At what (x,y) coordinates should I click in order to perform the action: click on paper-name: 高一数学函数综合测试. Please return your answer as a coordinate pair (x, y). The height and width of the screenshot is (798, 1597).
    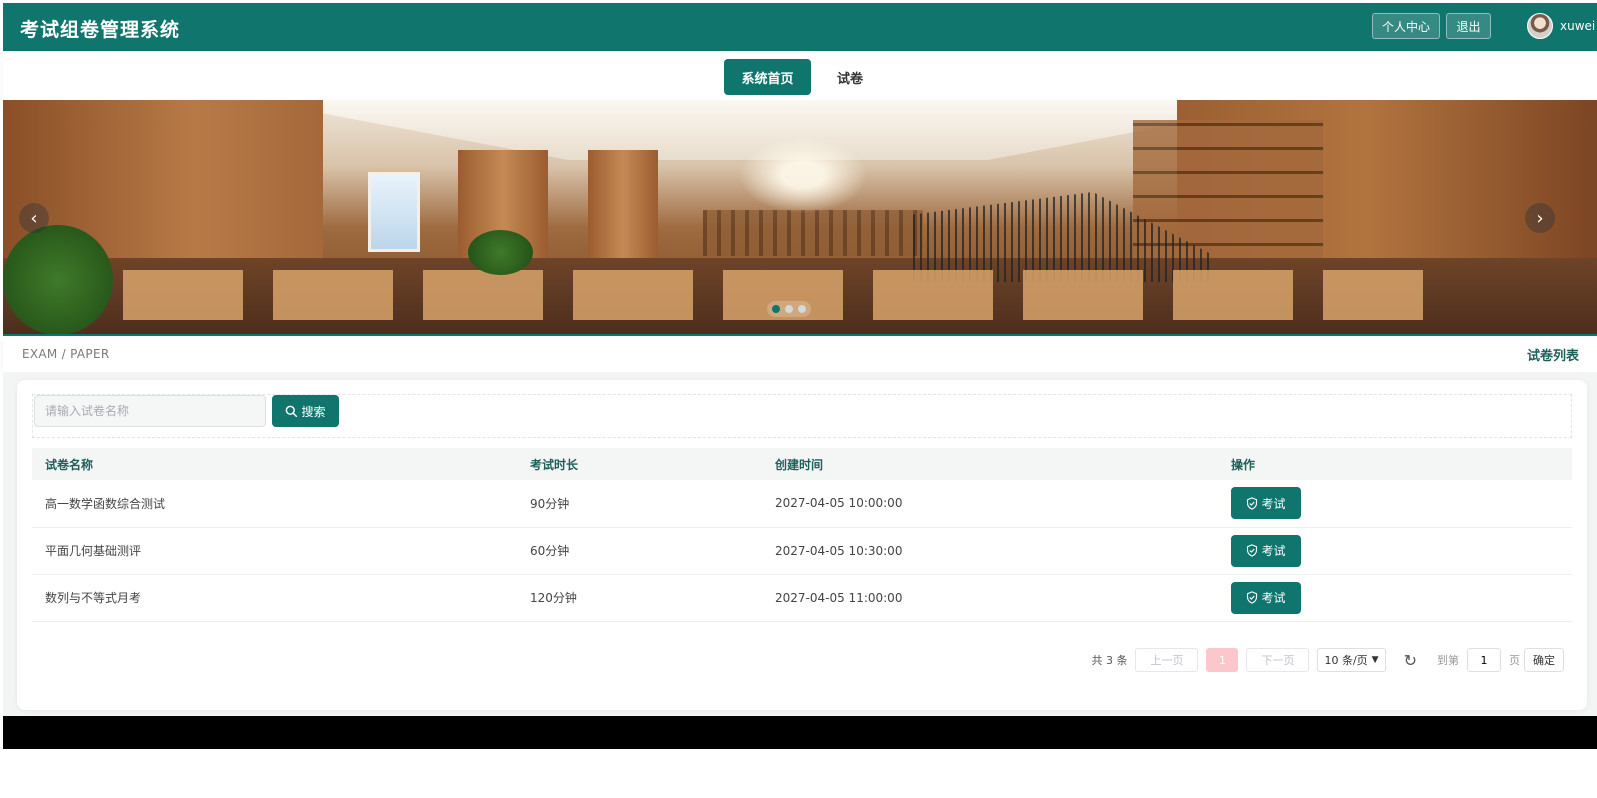
    Looking at the image, I should click on (274, 504).